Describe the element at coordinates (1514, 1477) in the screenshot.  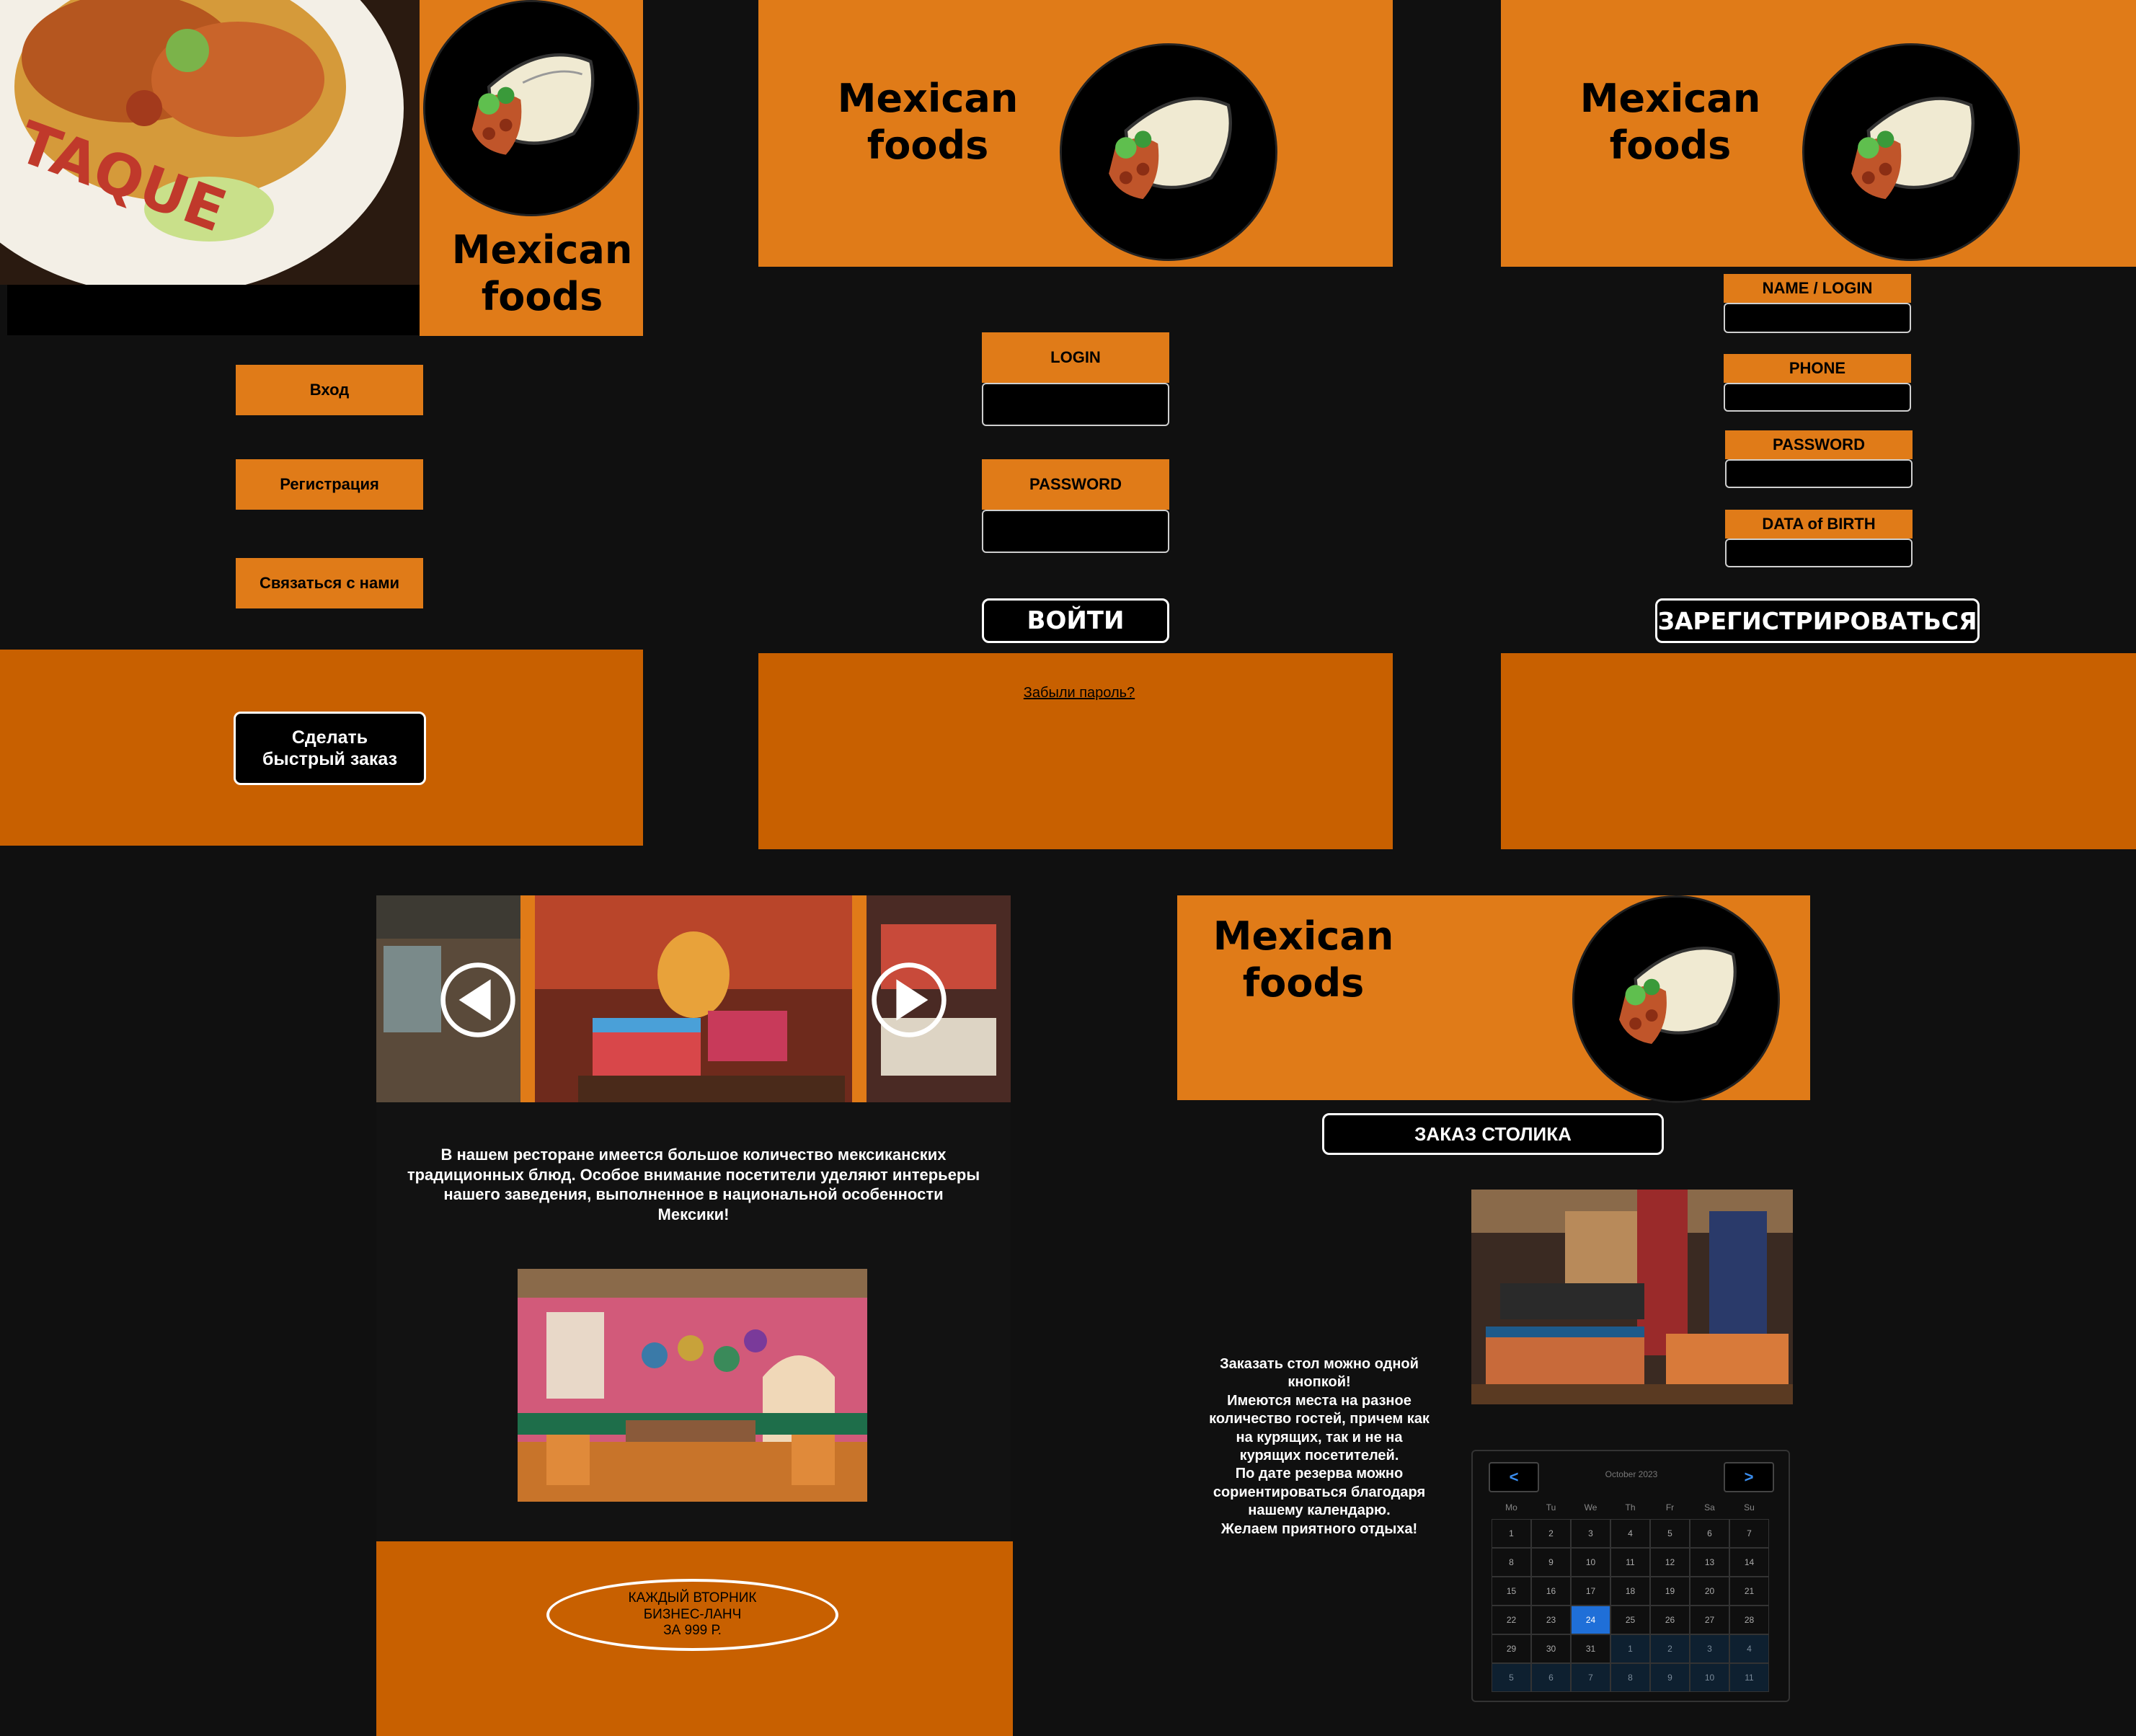
I see `calendar-prev-button: <` at that location.